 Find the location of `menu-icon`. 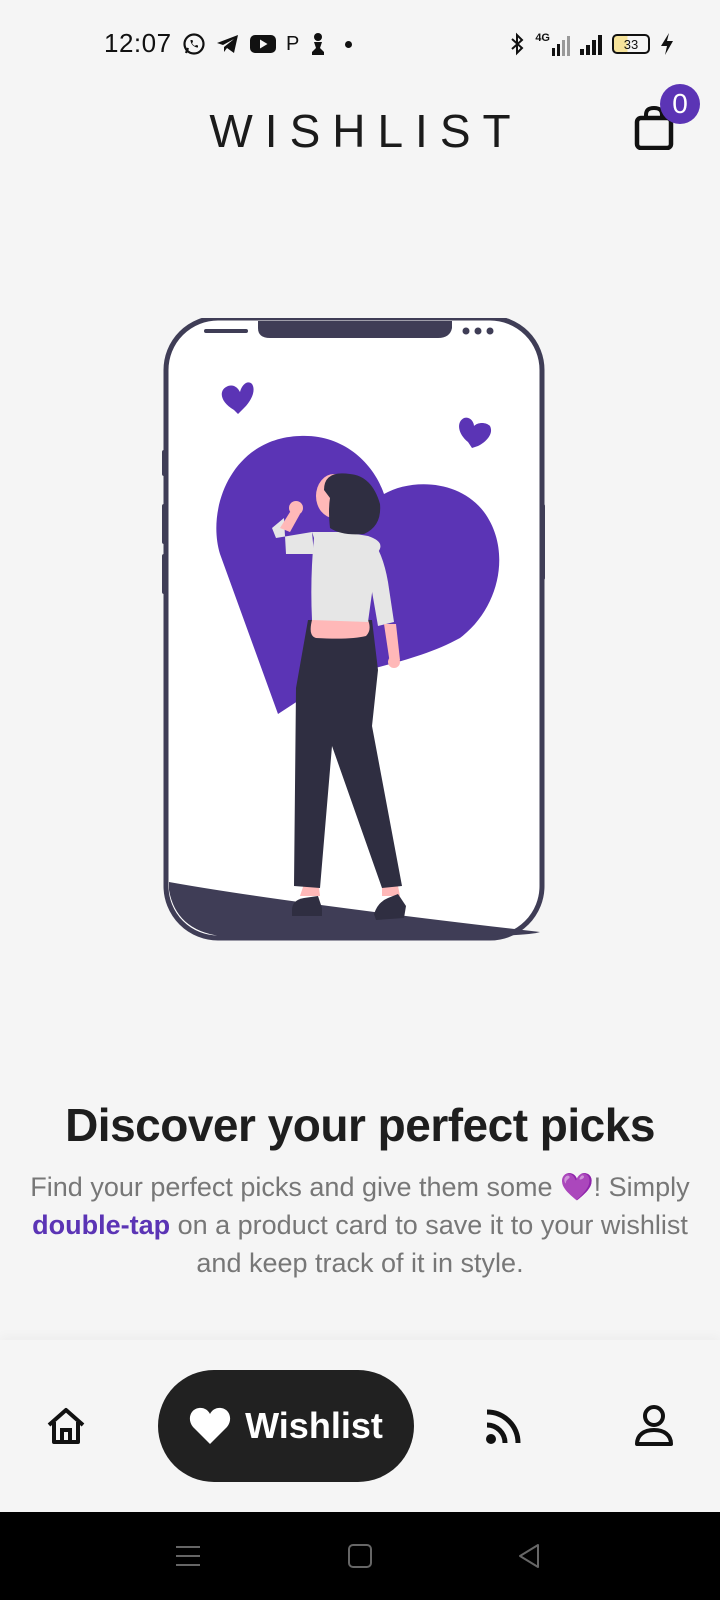

menu-icon is located at coordinates (188, 1556).